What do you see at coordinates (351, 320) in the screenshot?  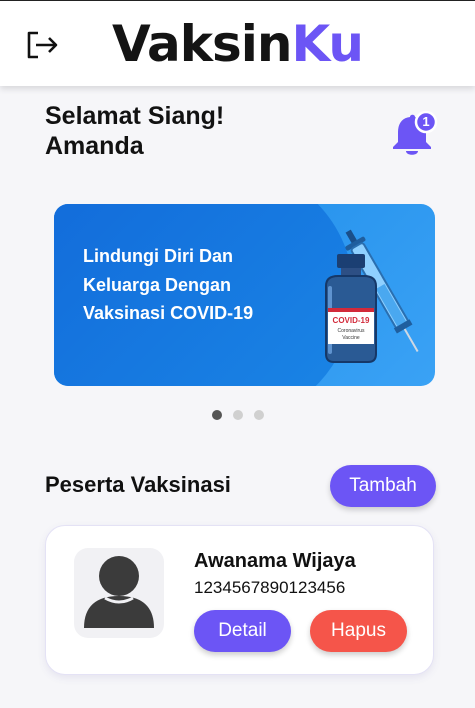 I see `vial-label: COVID-19` at bounding box center [351, 320].